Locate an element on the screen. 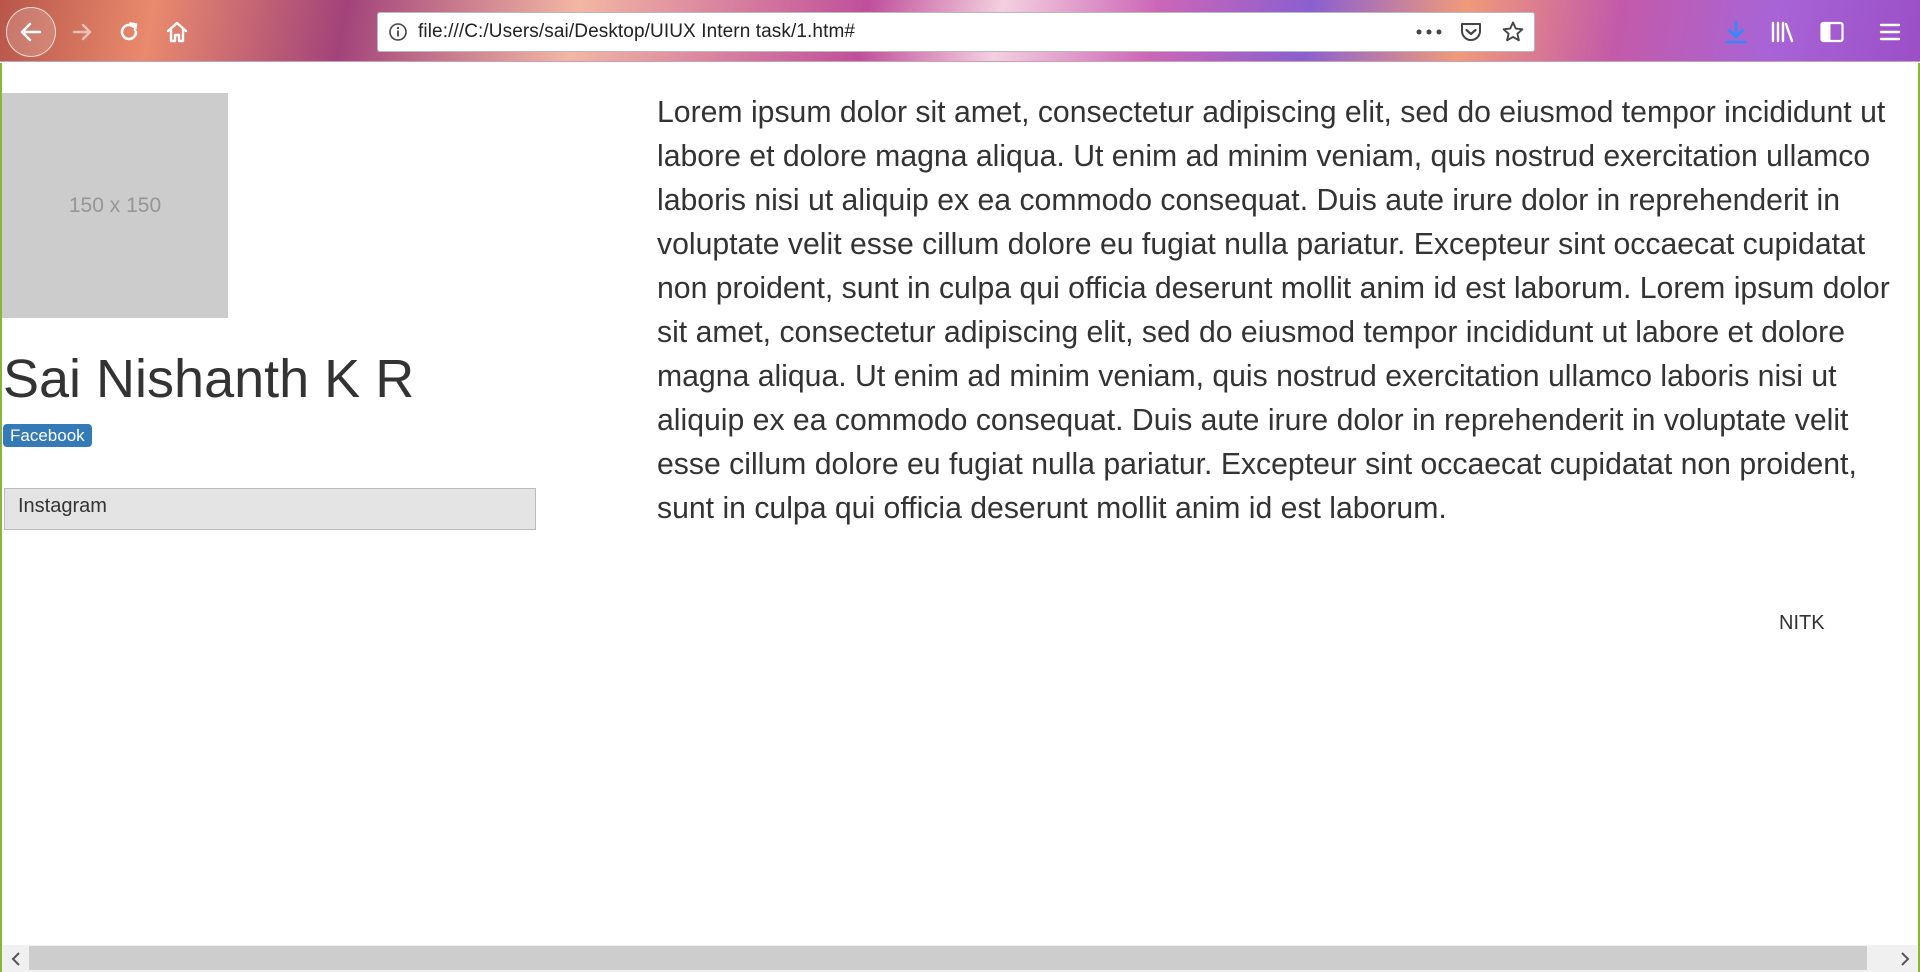 This screenshot has width=1920, height=972. scroll-left-arrow-icon is located at coordinates (15, 958).